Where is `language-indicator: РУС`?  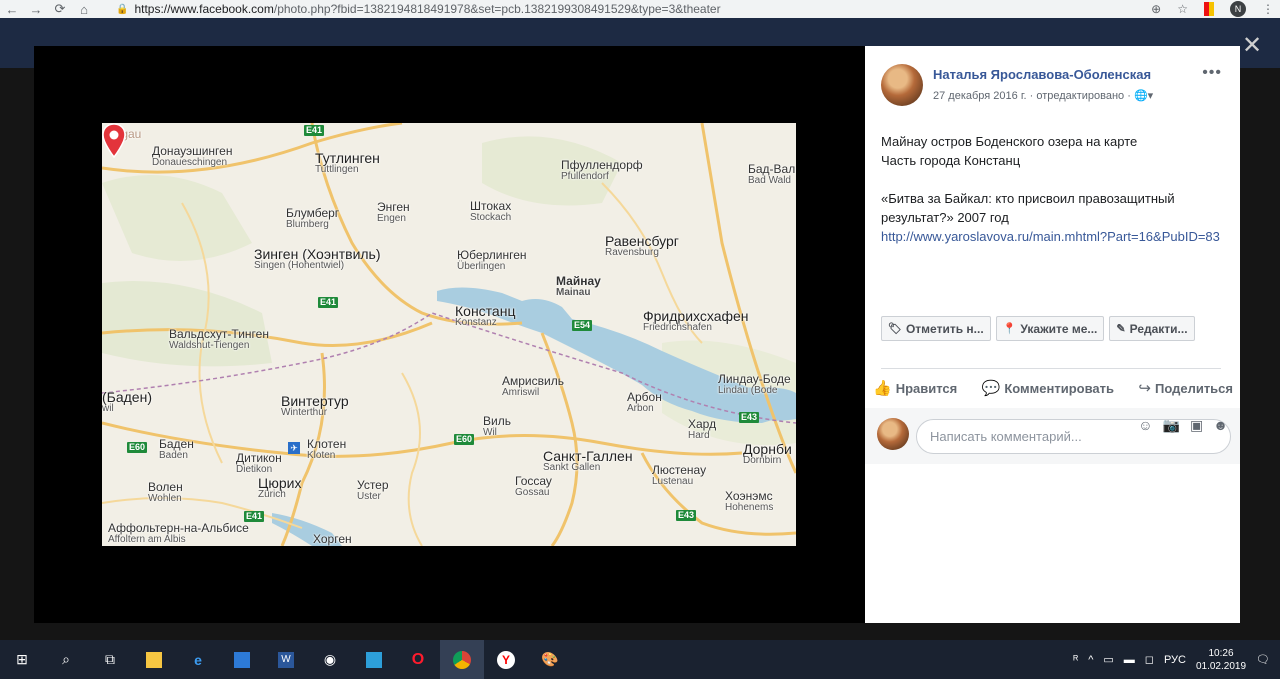 language-indicator: РУС is located at coordinates (1175, 660).